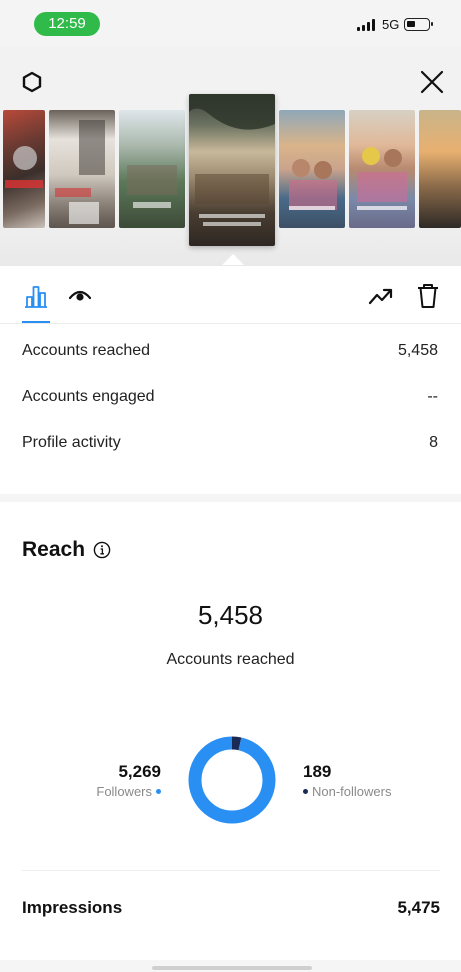 The width and height of the screenshot is (461, 972). Describe the element at coordinates (417, 350) in the screenshot. I see `stat-value: 5,458` at that location.